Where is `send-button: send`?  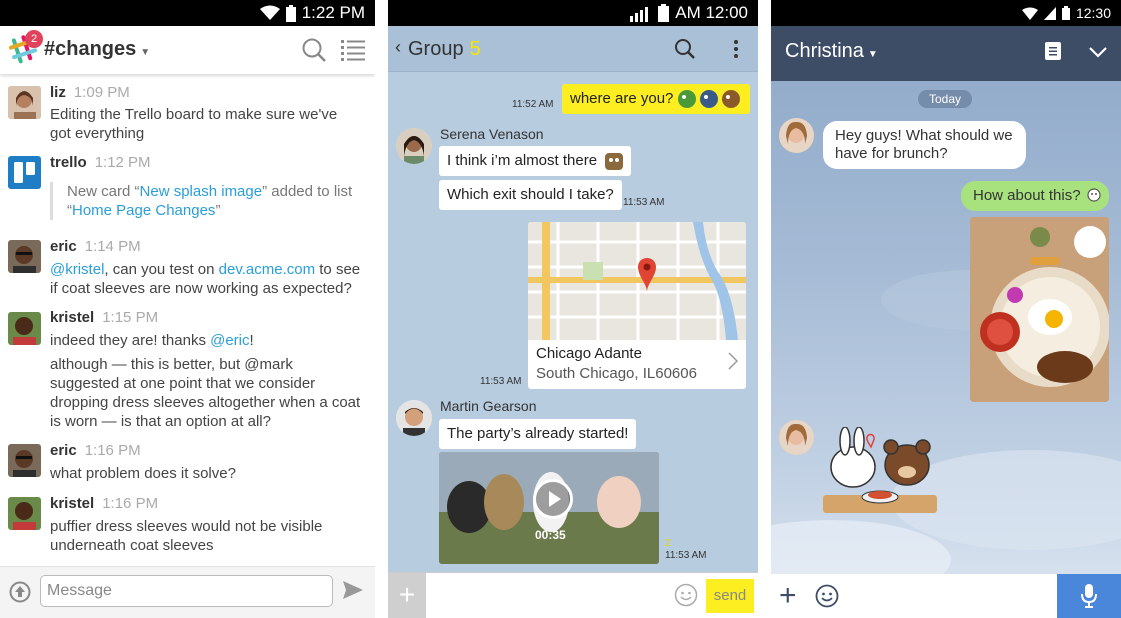
send-button: send is located at coordinates (730, 596).